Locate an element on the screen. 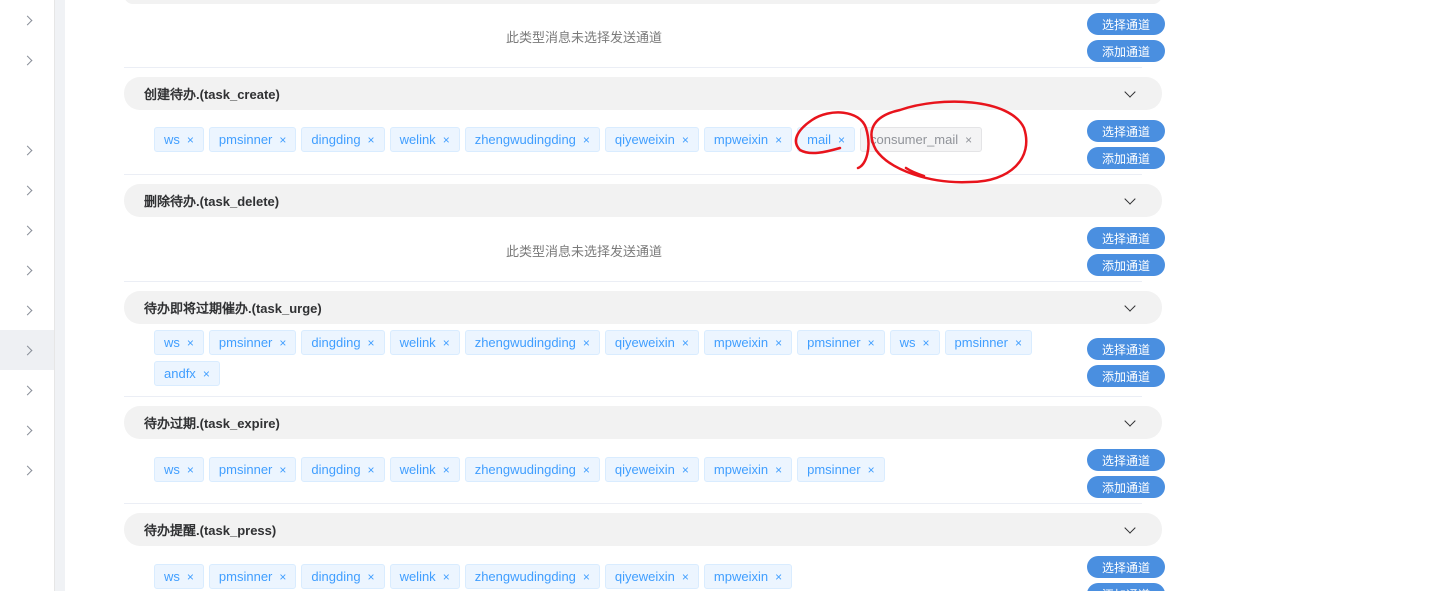 The image size is (1447, 591). tag-label: pmsinner is located at coordinates (245, 469).